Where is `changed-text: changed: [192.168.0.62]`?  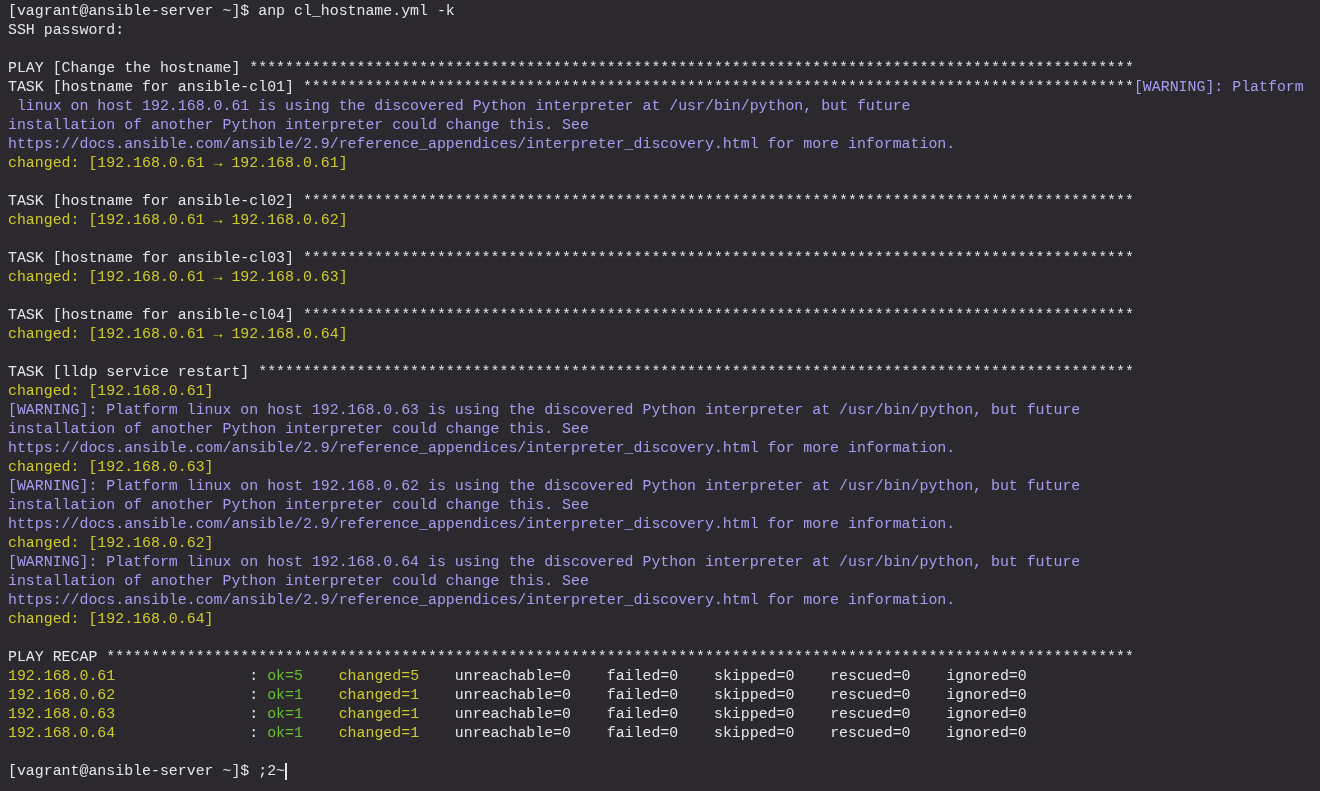 changed-text: changed: [192.168.0.62] is located at coordinates (111, 543).